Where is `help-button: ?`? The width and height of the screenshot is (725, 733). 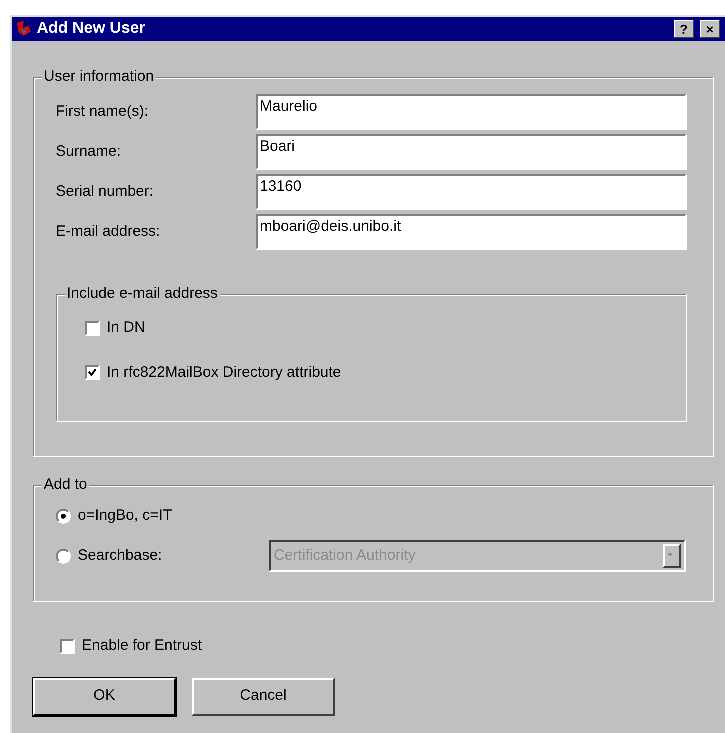 help-button: ? is located at coordinates (684, 29).